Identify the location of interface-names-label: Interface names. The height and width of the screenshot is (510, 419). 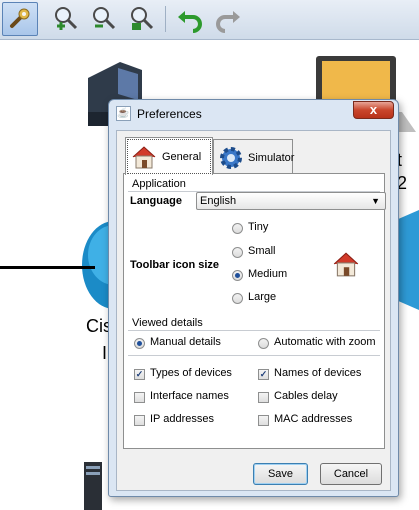
(189, 396).